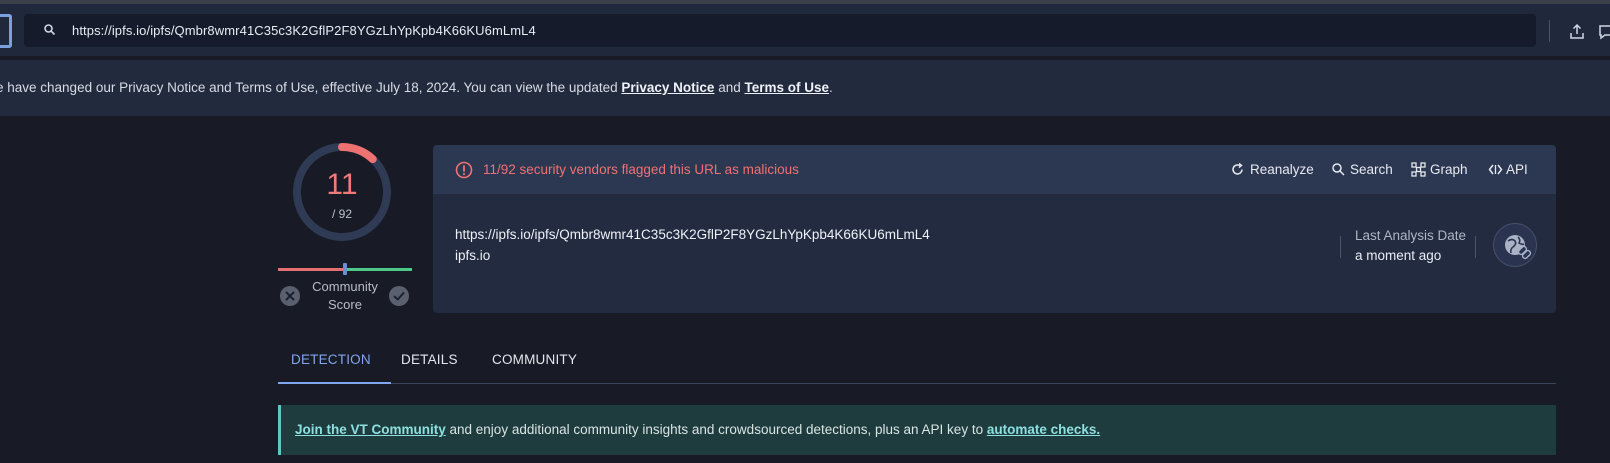 This screenshot has height=463, width=1610. I want to click on scanned-domain: ipfs.io, so click(472, 255).